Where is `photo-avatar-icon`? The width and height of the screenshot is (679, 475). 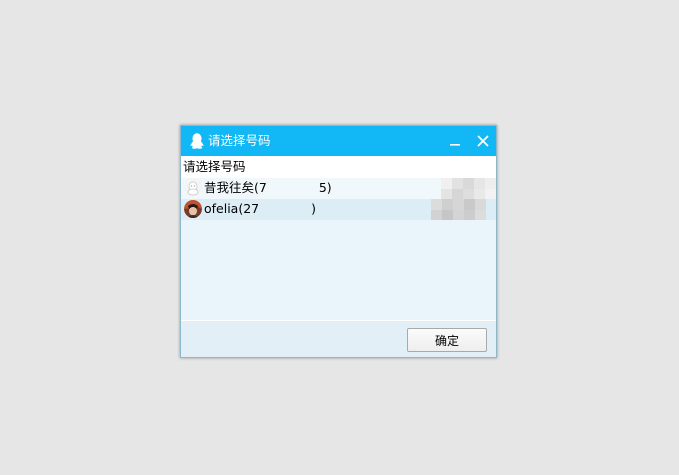
photo-avatar-icon is located at coordinates (193, 209).